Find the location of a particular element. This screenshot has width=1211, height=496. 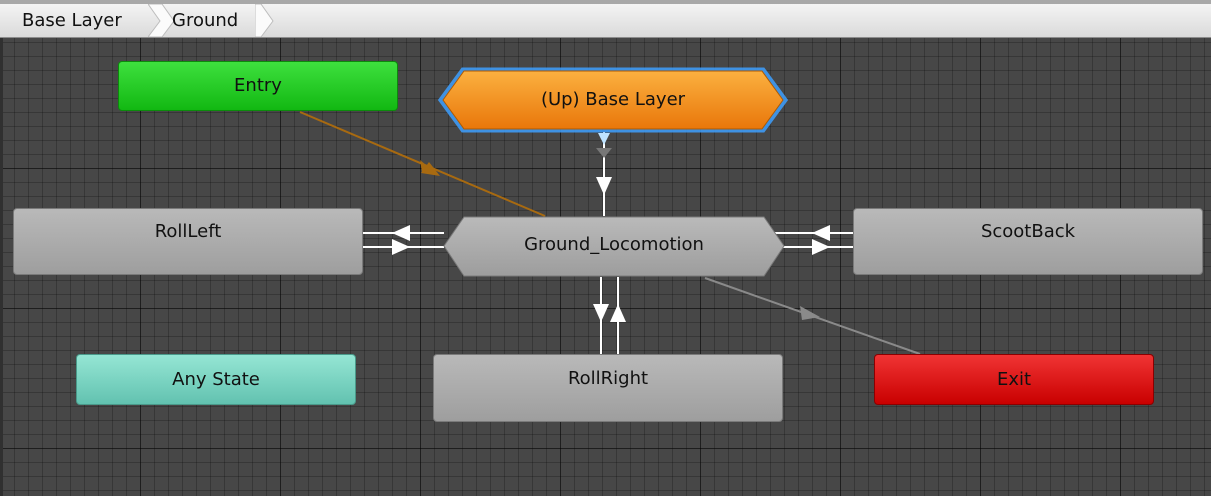

up-connector-icon is located at coordinates (604, 139).